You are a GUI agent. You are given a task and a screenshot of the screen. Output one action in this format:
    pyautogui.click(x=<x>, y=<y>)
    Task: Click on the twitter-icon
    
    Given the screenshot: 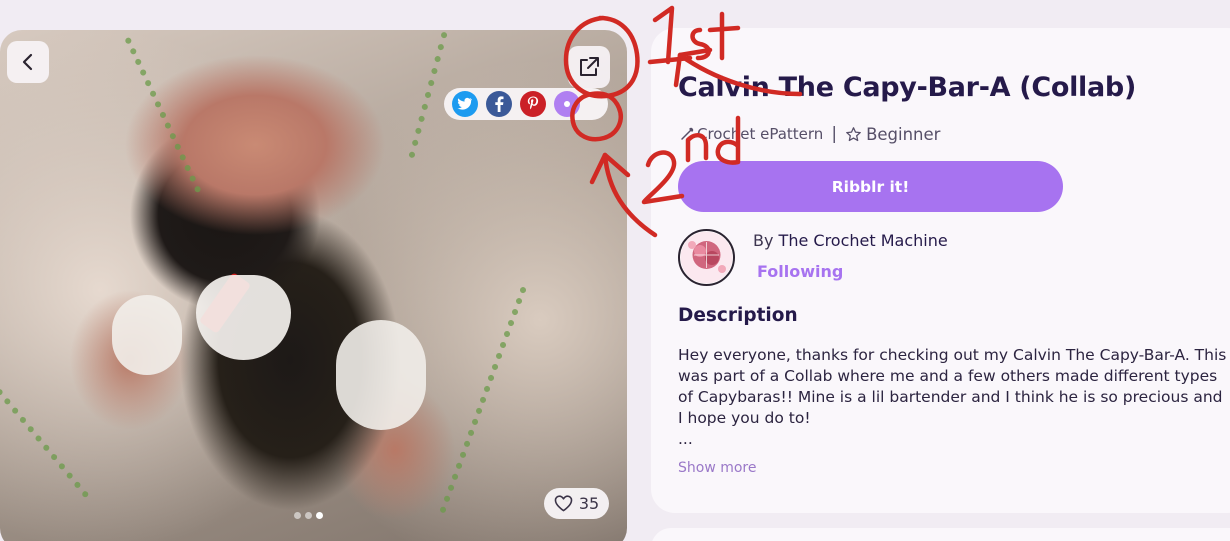 What is the action you would take?
    pyautogui.click(x=464, y=103)
    